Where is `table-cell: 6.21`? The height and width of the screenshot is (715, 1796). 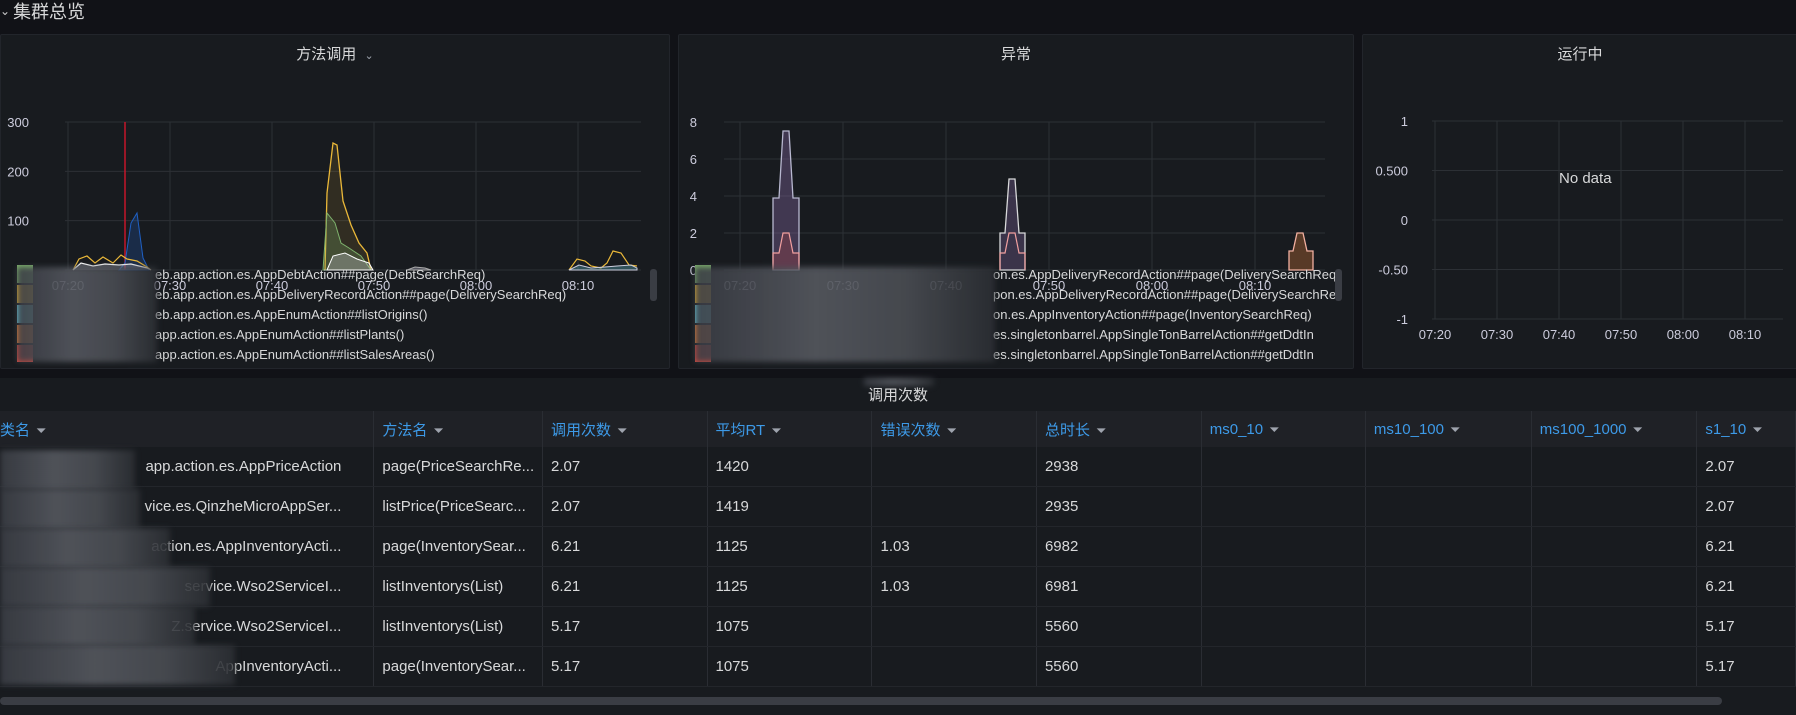 table-cell: 6.21 is located at coordinates (625, 586).